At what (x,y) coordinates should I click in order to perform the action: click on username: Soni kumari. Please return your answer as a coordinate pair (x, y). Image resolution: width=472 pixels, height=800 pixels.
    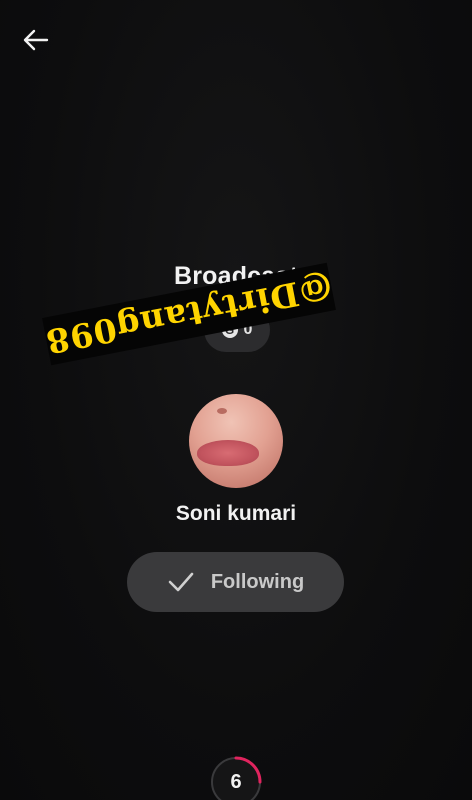
    Looking at the image, I should click on (236, 513).